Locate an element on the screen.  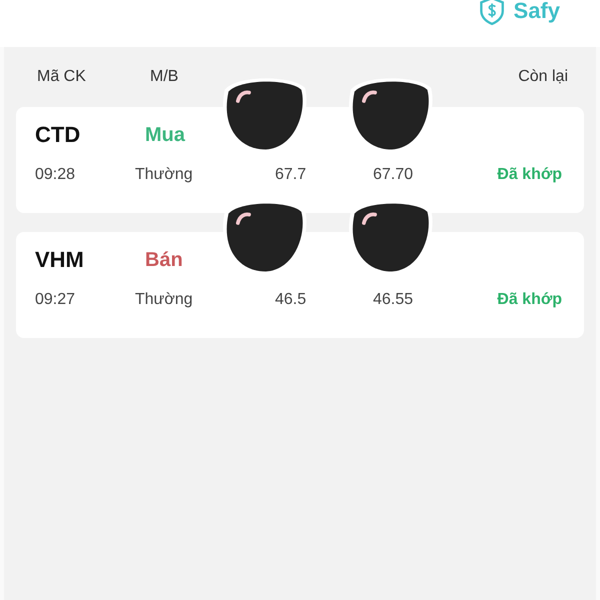
order-side: Bán is located at coordinates (164, 260).